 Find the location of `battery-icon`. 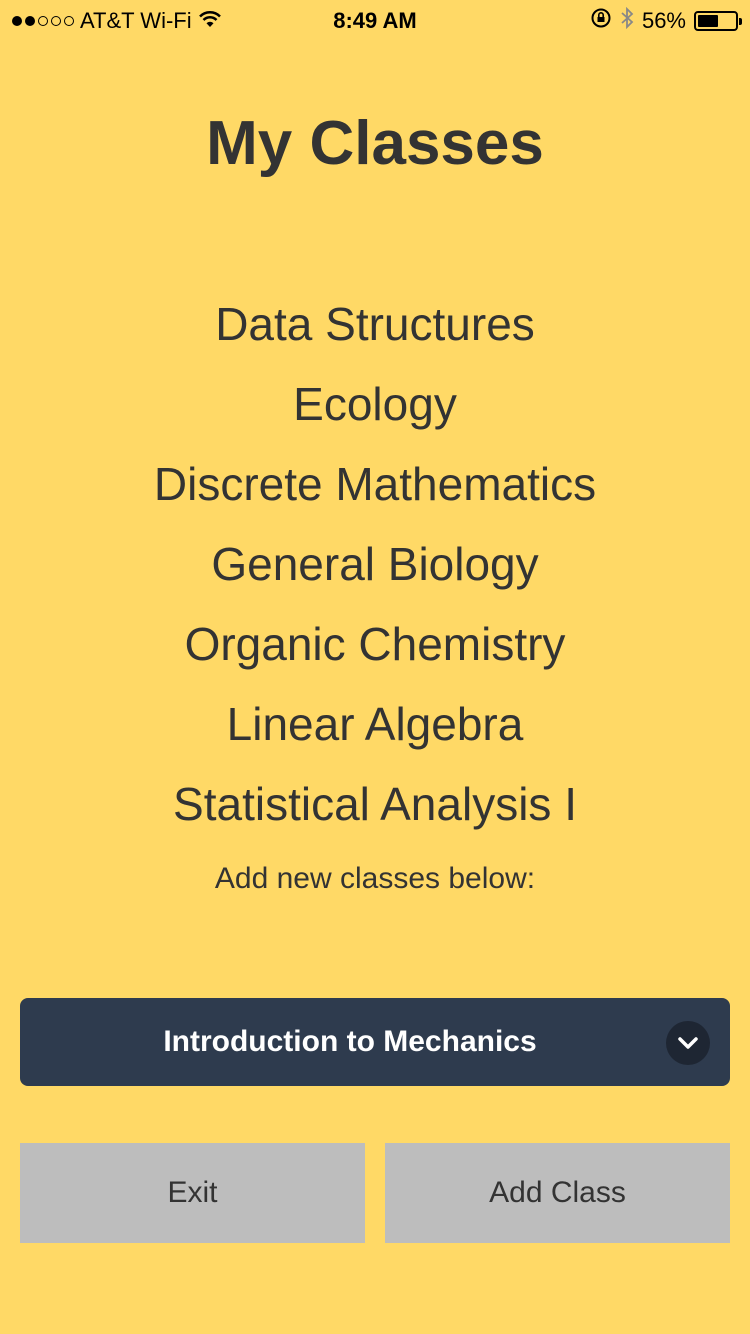

battery-icon is located at coordinates (718, 21).